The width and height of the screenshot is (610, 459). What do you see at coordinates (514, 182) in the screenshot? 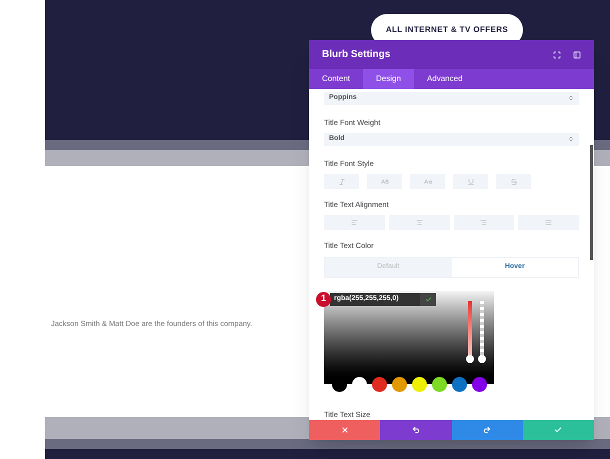
I see `strikethrough-icon` at bounding box center [514, 182].